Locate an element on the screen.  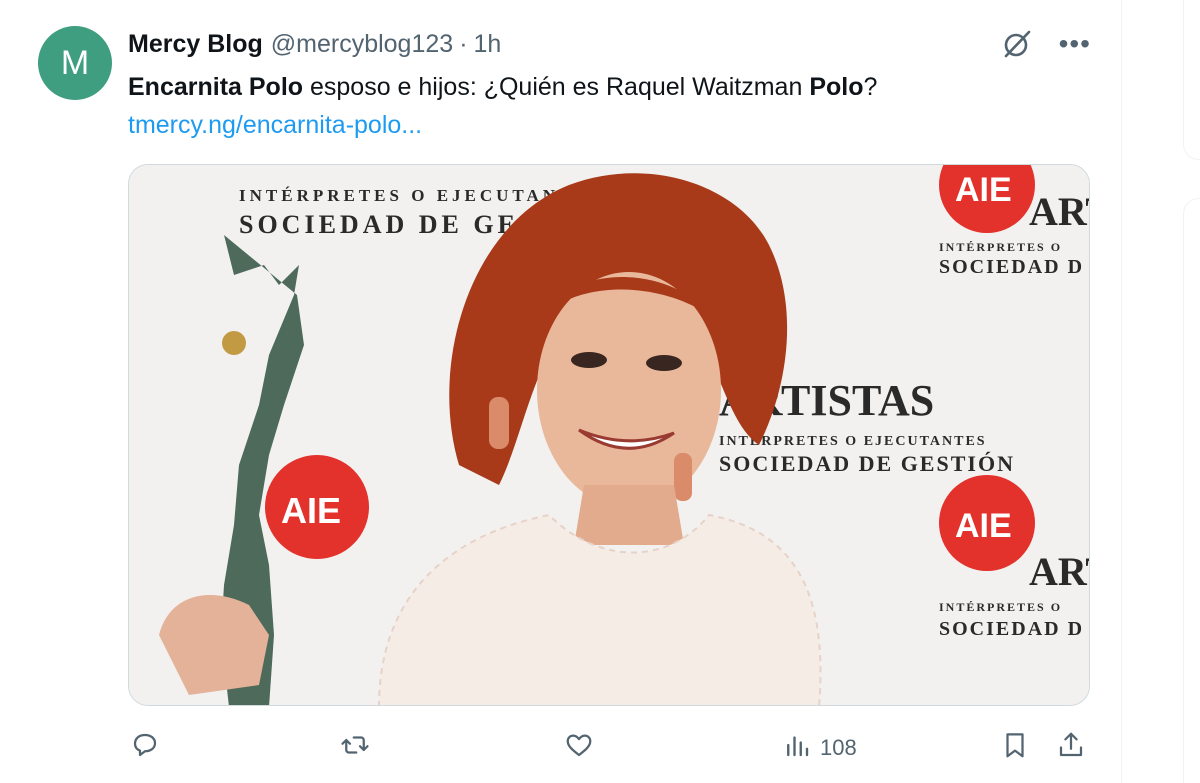
tweet-time: 1h is located at coordinates (488, 44).